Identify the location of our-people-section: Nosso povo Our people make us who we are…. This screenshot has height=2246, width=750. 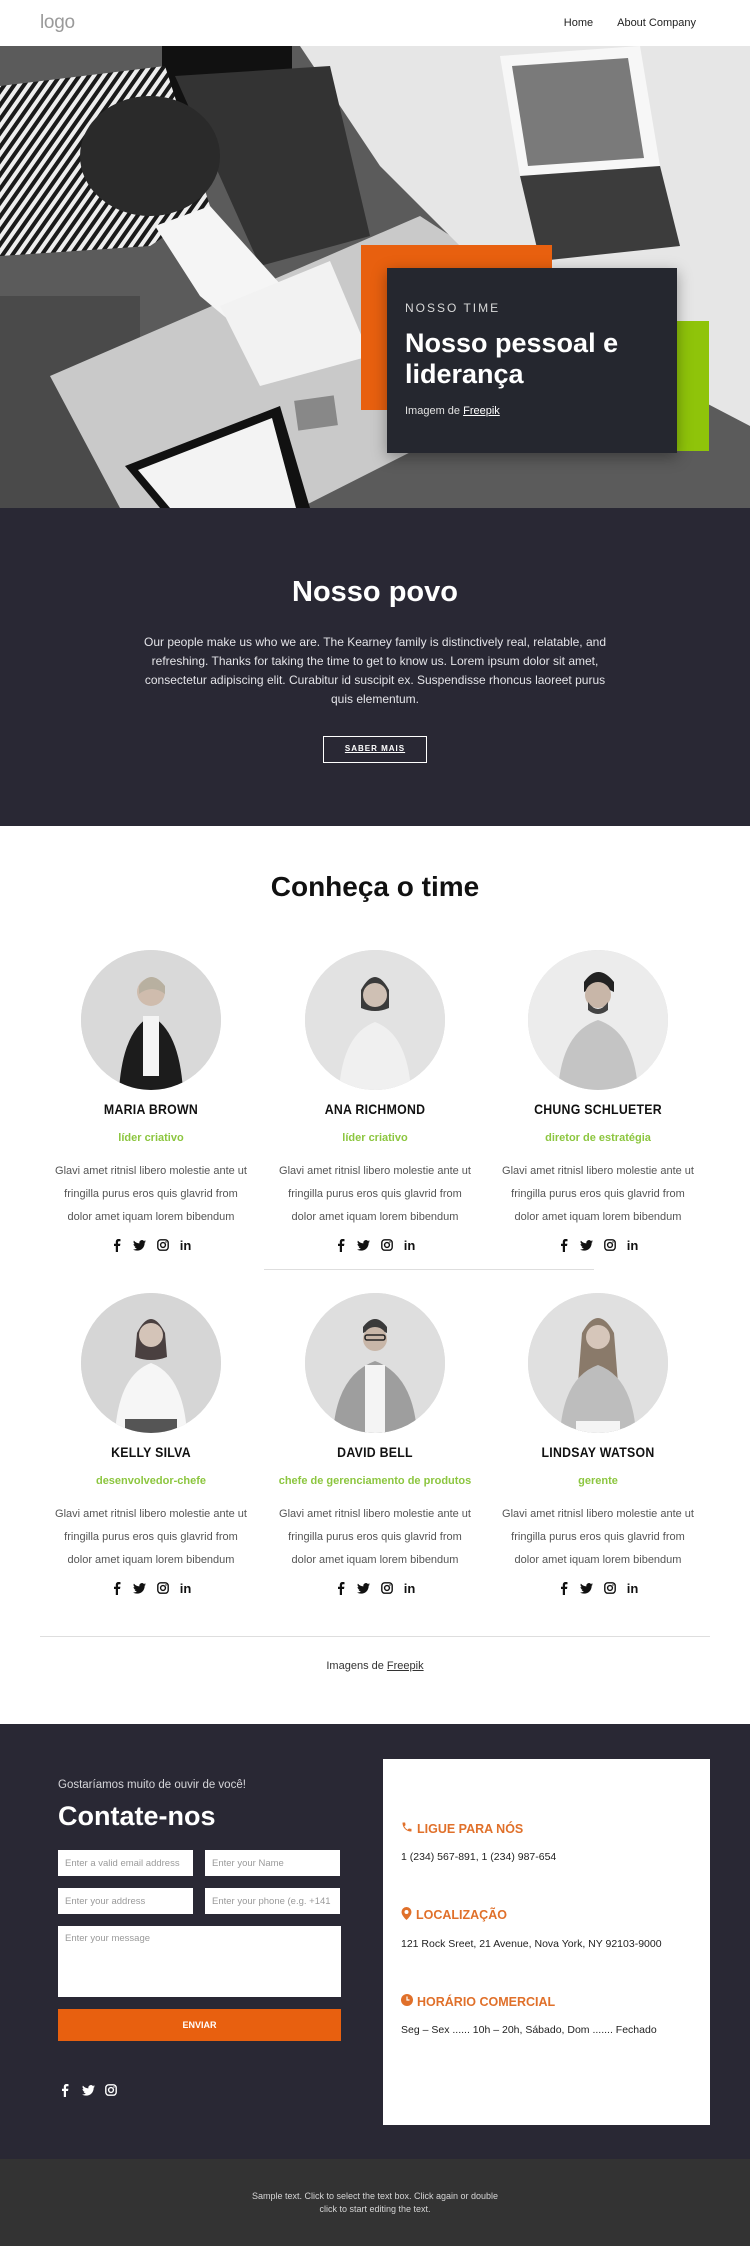
(375, 667).